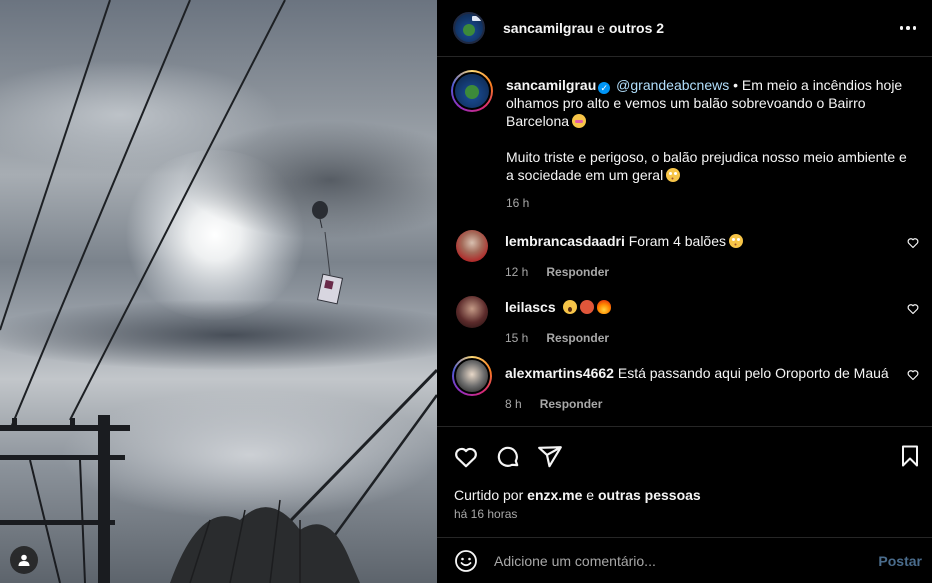  Describe the element at coordinates (672, 85) in the screenshot. I see `caption-mention-link: @grandeabcnews` at that location.